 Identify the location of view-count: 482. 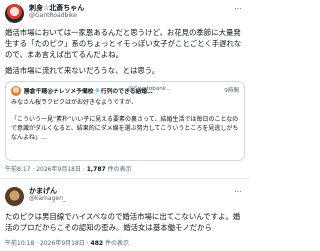
(97, 243).